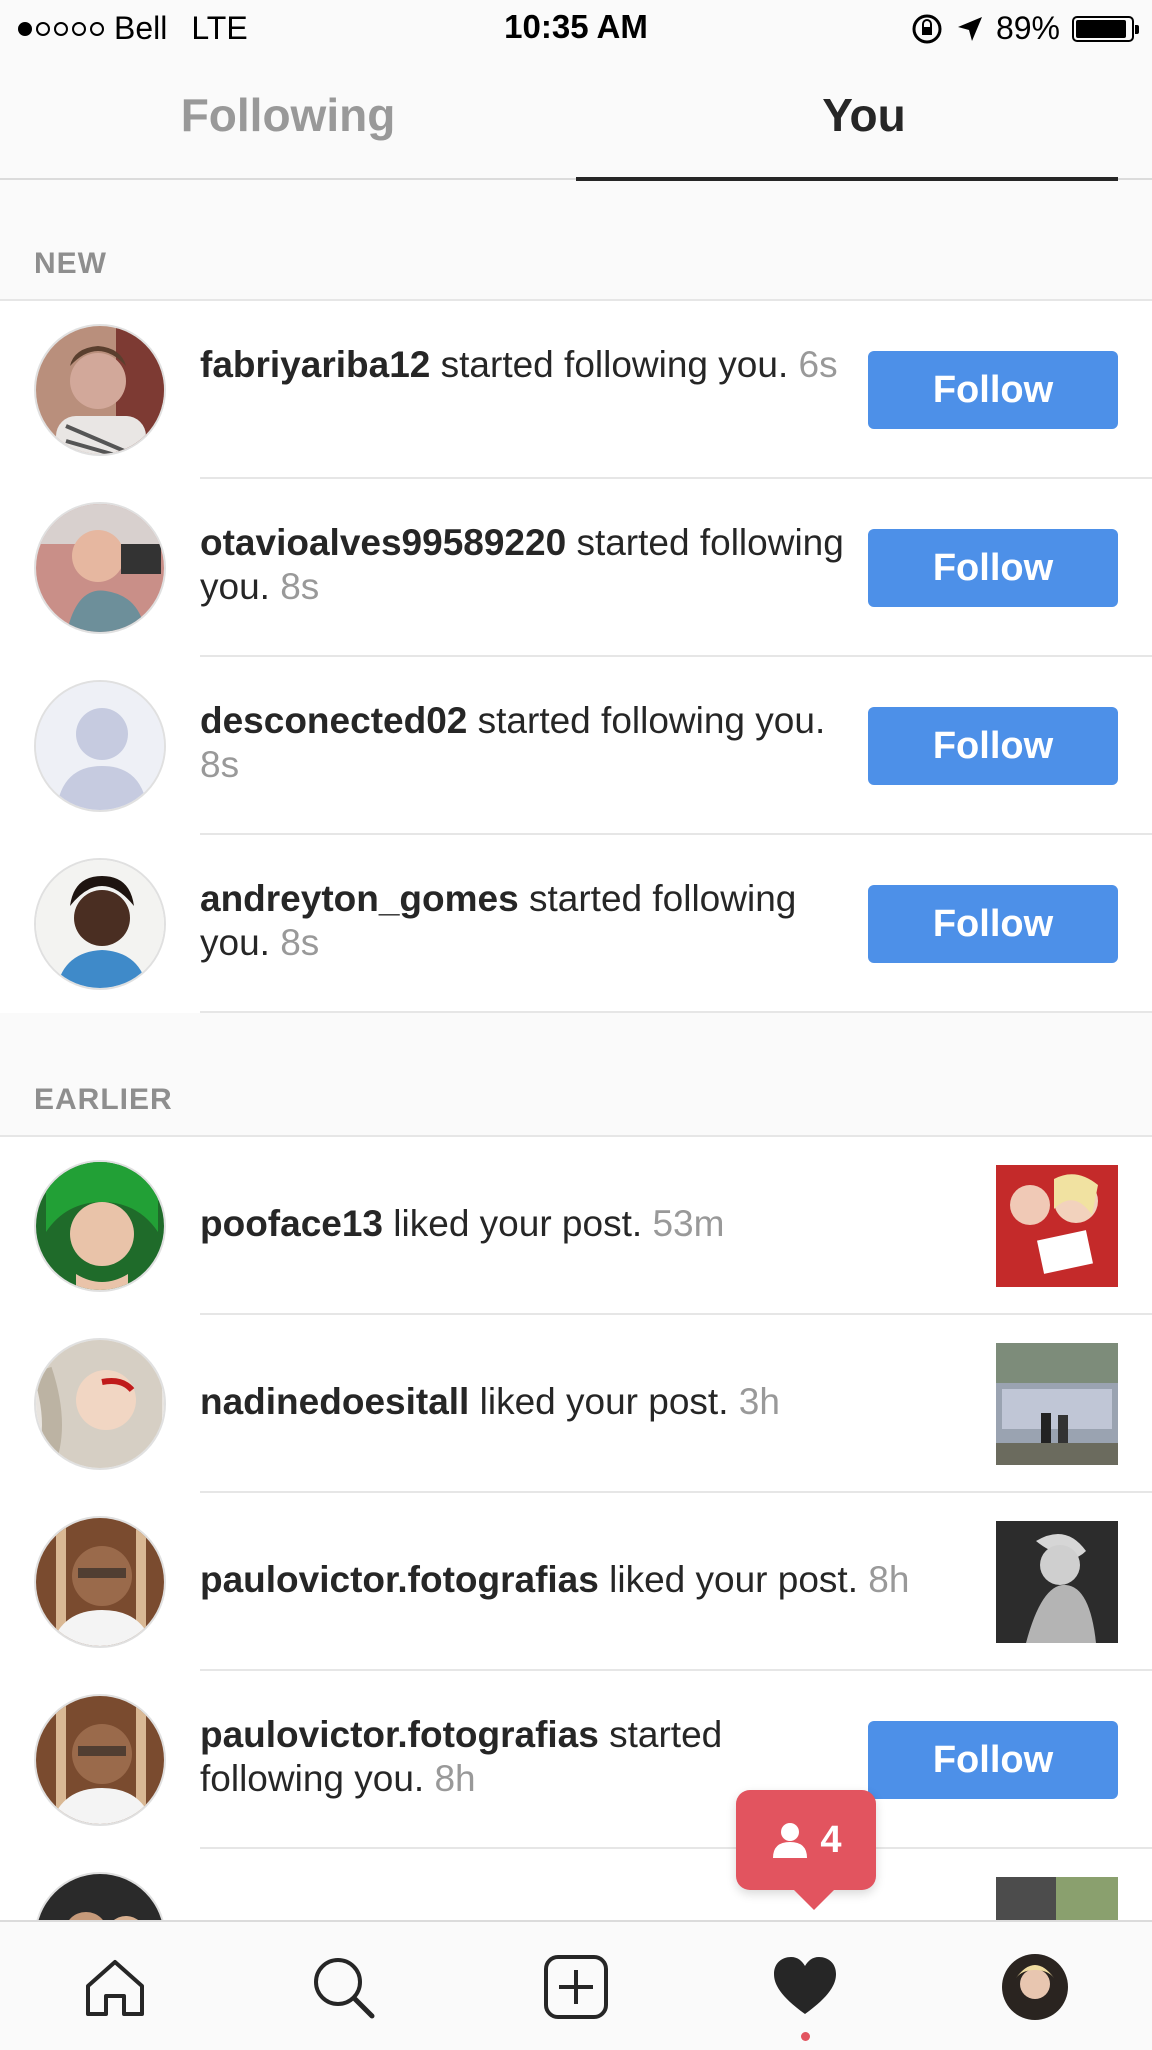 The height and width of the screenshot is (2050, 1152). I want to click on search-icon, so click(343, 1987).